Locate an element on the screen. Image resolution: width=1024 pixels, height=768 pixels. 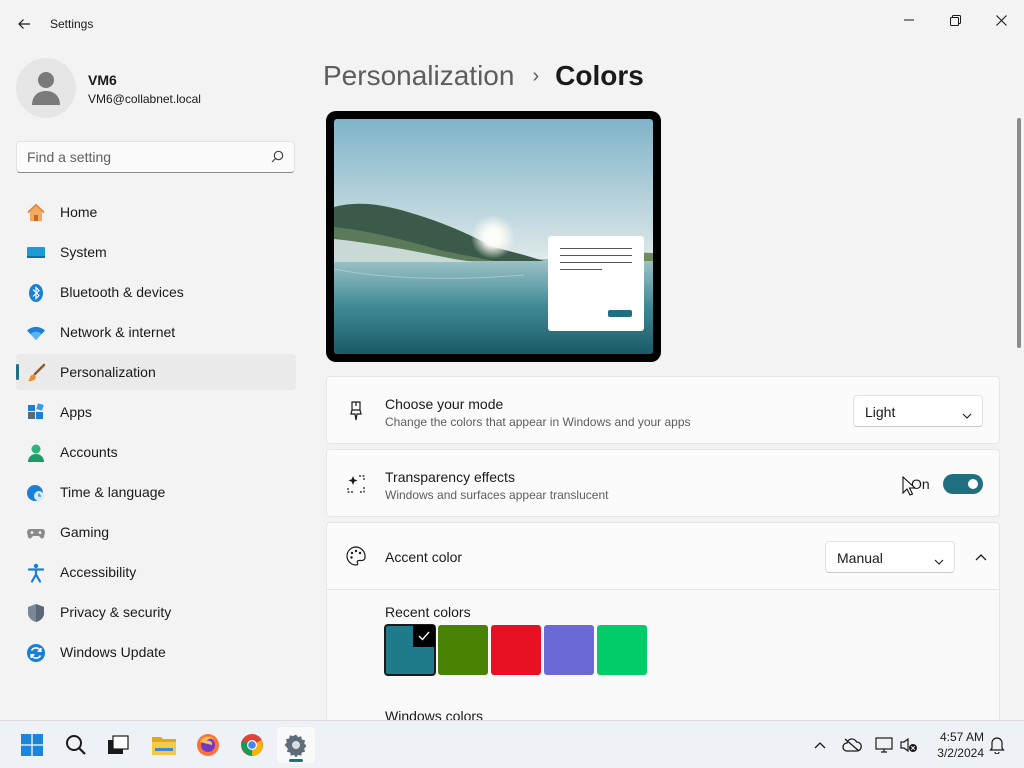
sidebar-item-windows-update: Windows Update is located at coordinates (156, 652).